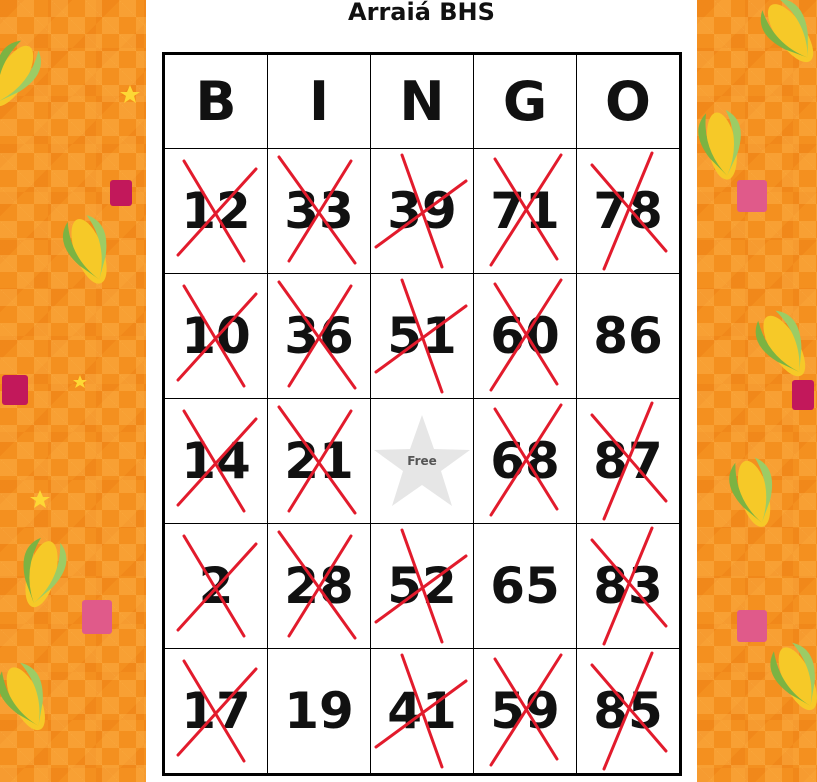 The width and height of the screenshot is (817, 782). I want to click on cell-number: 28, so click(319, 586).